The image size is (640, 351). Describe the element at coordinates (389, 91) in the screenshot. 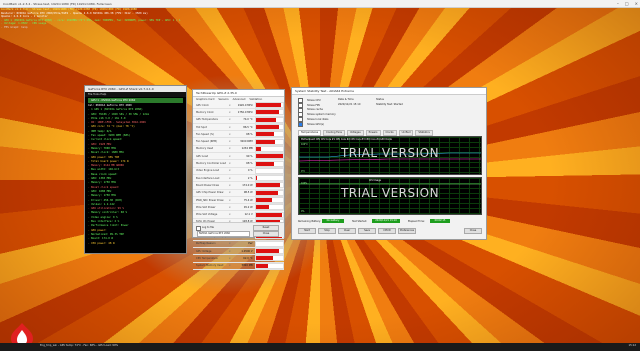

I see `stability-titlebar: System Stability Test - AIDA64 Extreme` at that location.